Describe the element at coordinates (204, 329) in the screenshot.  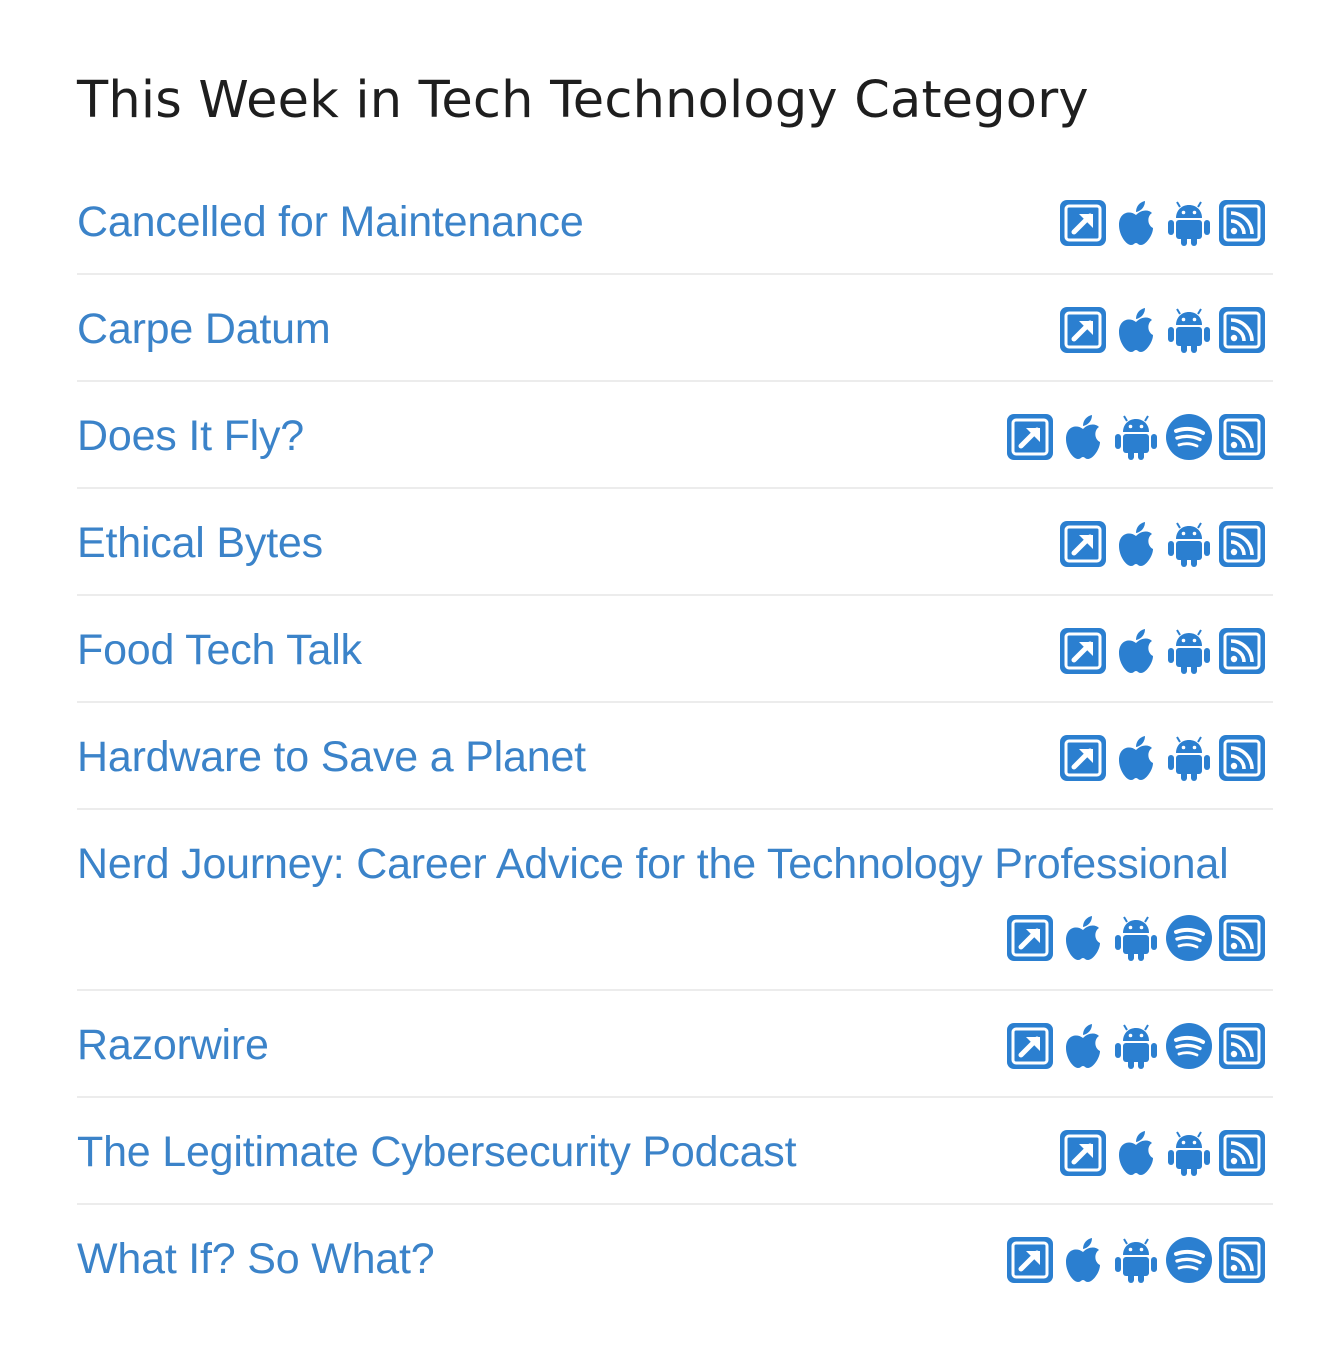
I see `podcast-title-link: Carpe Datum` at that location.